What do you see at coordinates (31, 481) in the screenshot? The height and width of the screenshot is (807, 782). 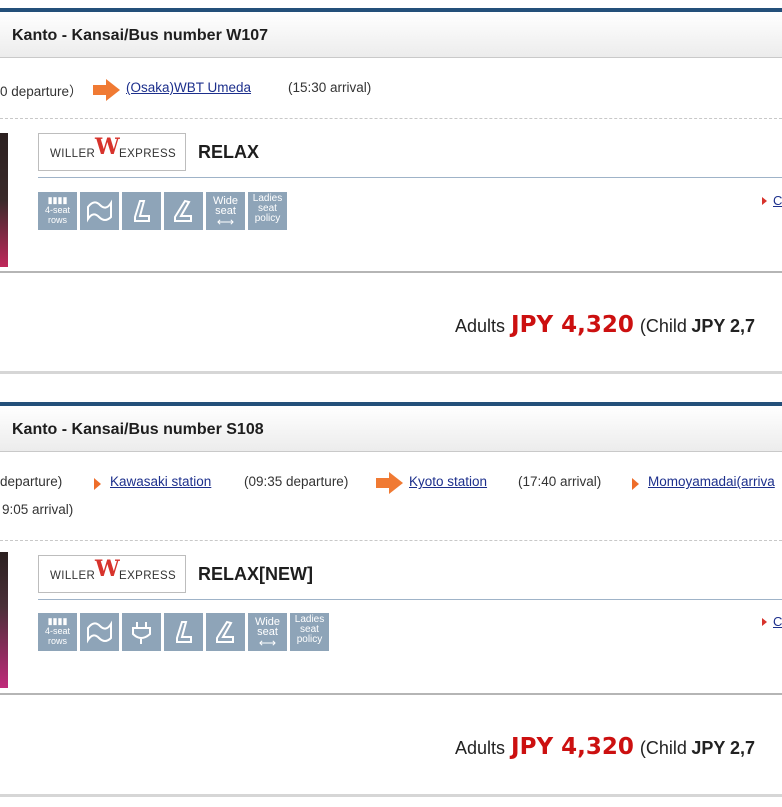 I see `departure-time: departure)` at bounding box center [31, 481].